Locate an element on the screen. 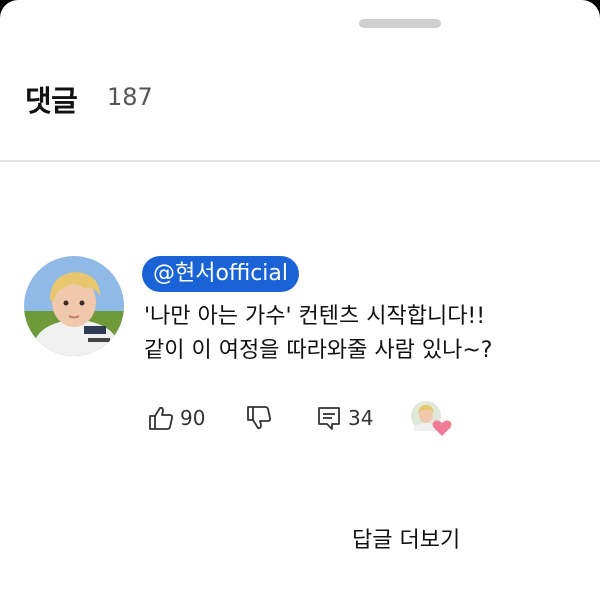 The image size is (600, 600). header-divider is located at coordinates (300, 161).